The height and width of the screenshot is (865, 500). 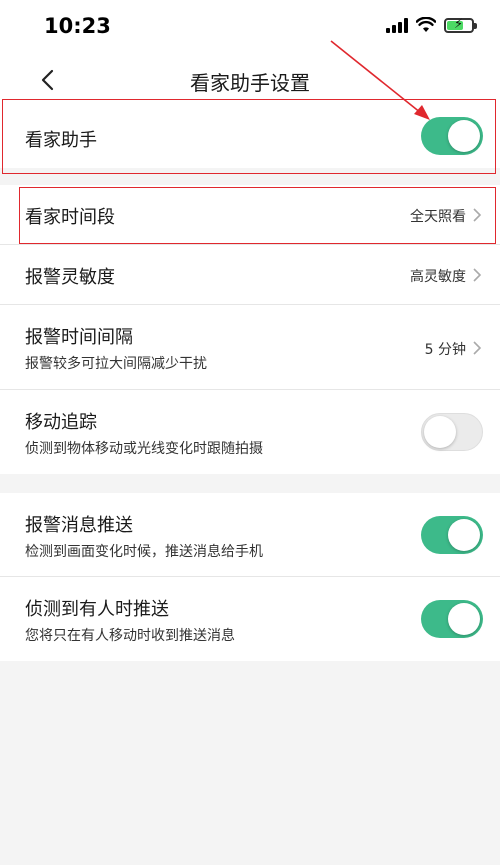 What do you see at coordinates (250, 28) in the screenshot?
I see `status-bar: 10:23 ⚡` at bounding box center [250, 28].